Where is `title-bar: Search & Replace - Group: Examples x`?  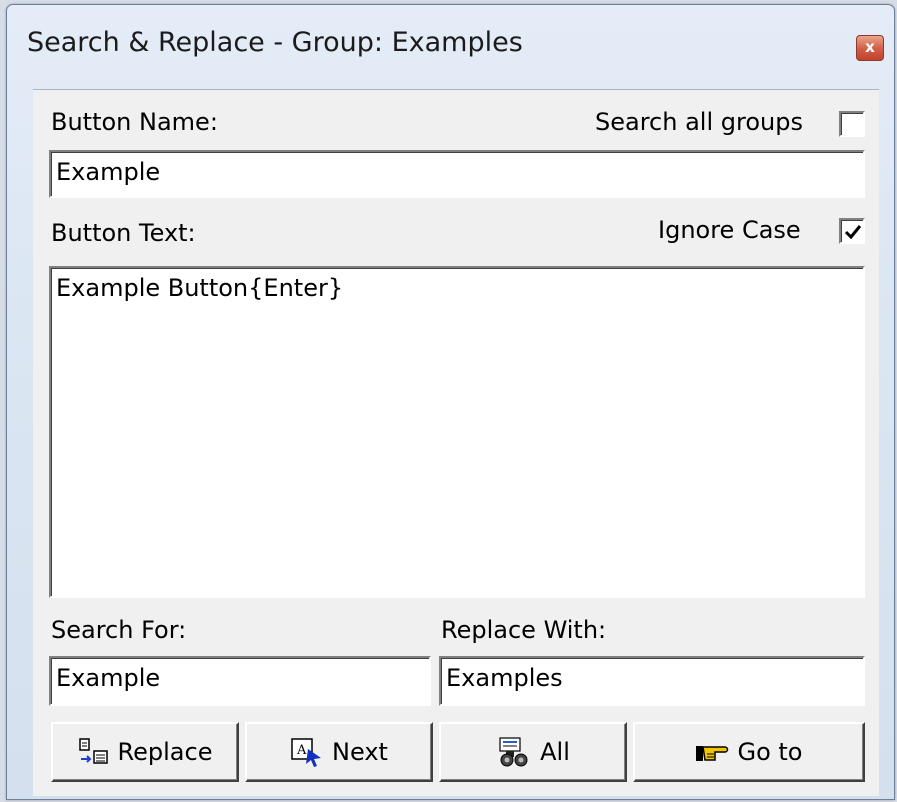
title-bar: Search & Replace - Group: Examples x is located at coordinates (450, 47).